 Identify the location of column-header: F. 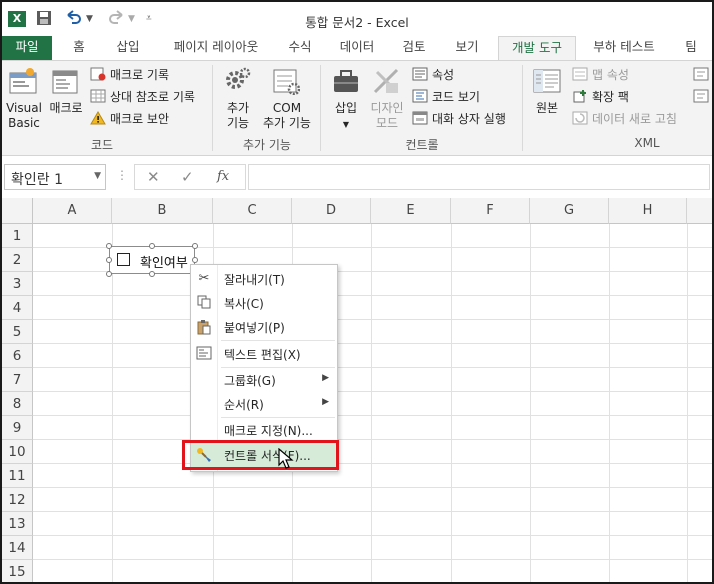
(490, 211).